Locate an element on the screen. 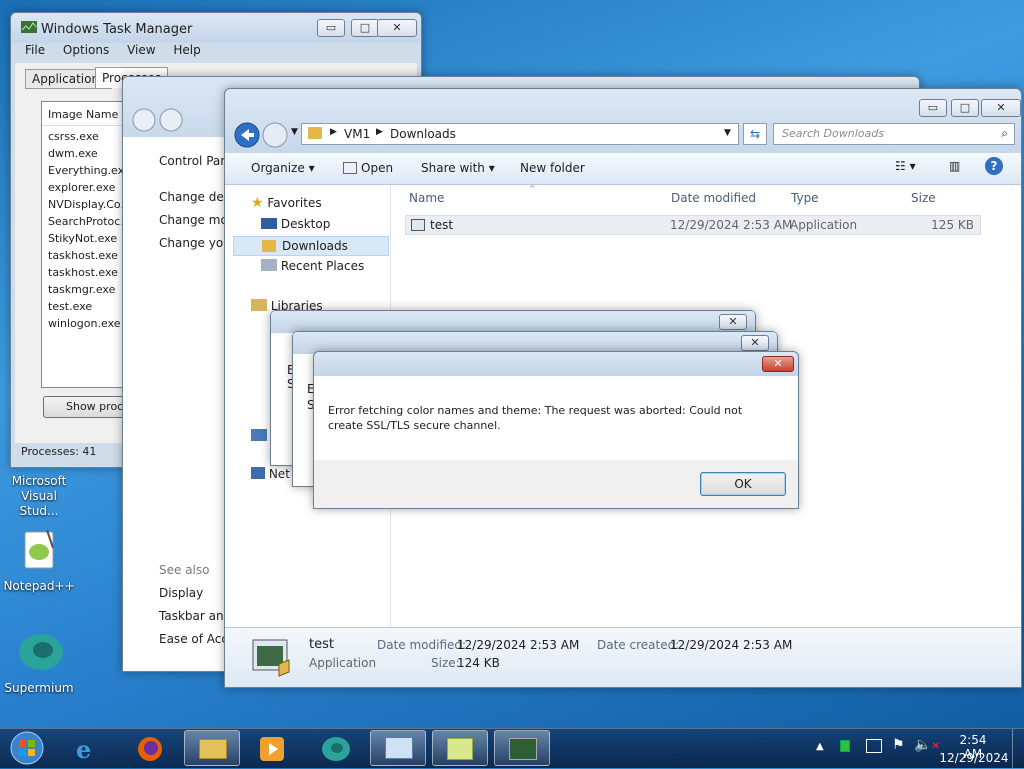  taskbar-media-player is located at coordinates (272, 748).